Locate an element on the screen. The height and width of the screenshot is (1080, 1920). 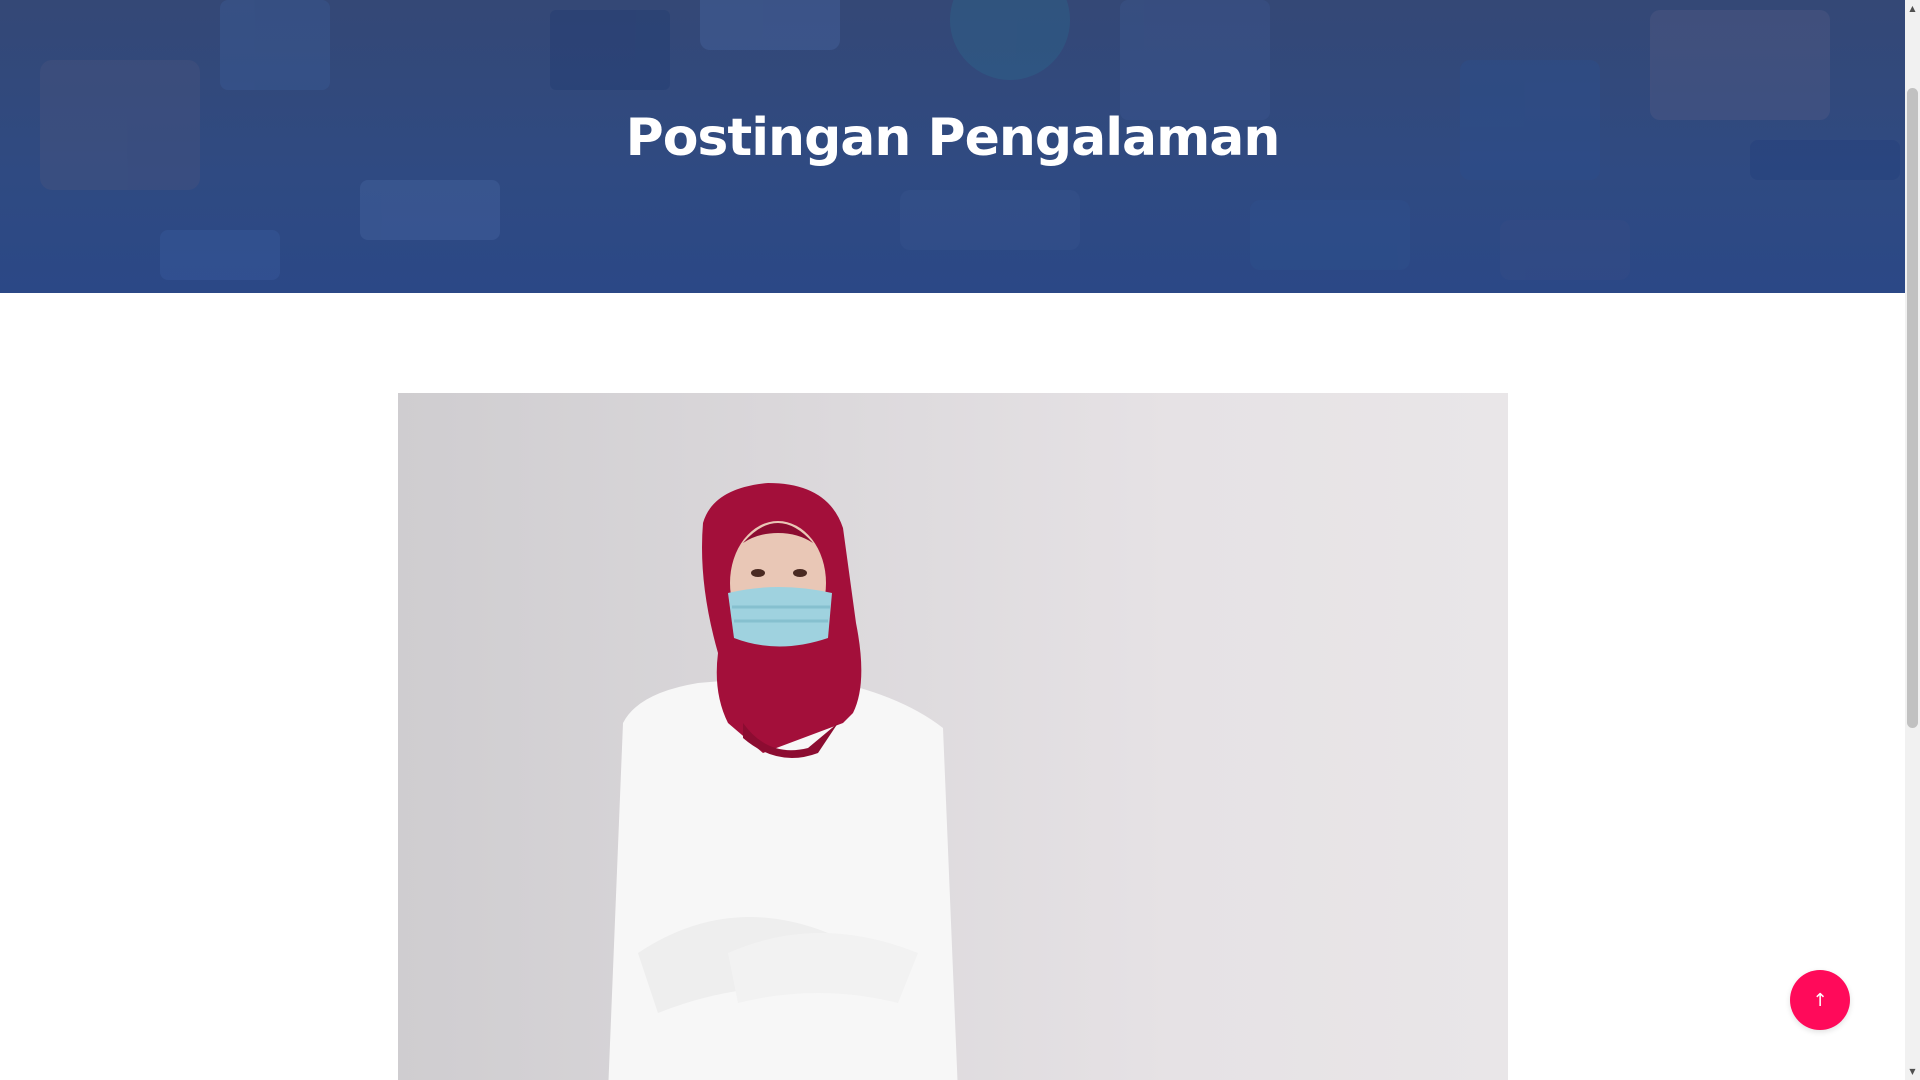
arrow-up-icon: ↑ is located at coordinates (1820, 1000).